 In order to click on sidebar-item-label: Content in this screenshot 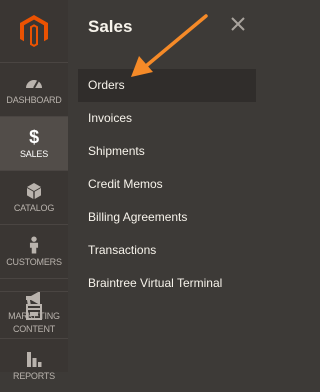, I will do `click(34, 329)`.